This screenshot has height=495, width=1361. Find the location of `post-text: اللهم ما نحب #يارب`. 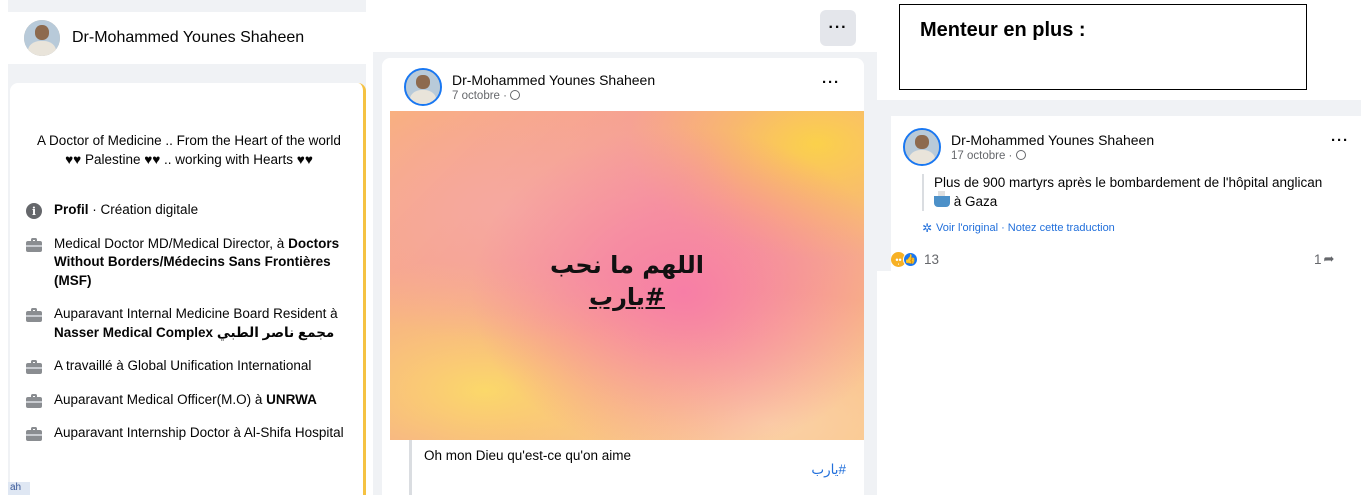

post-text: اللهم ما نحب #يارب is located at coordinates (627, 281).